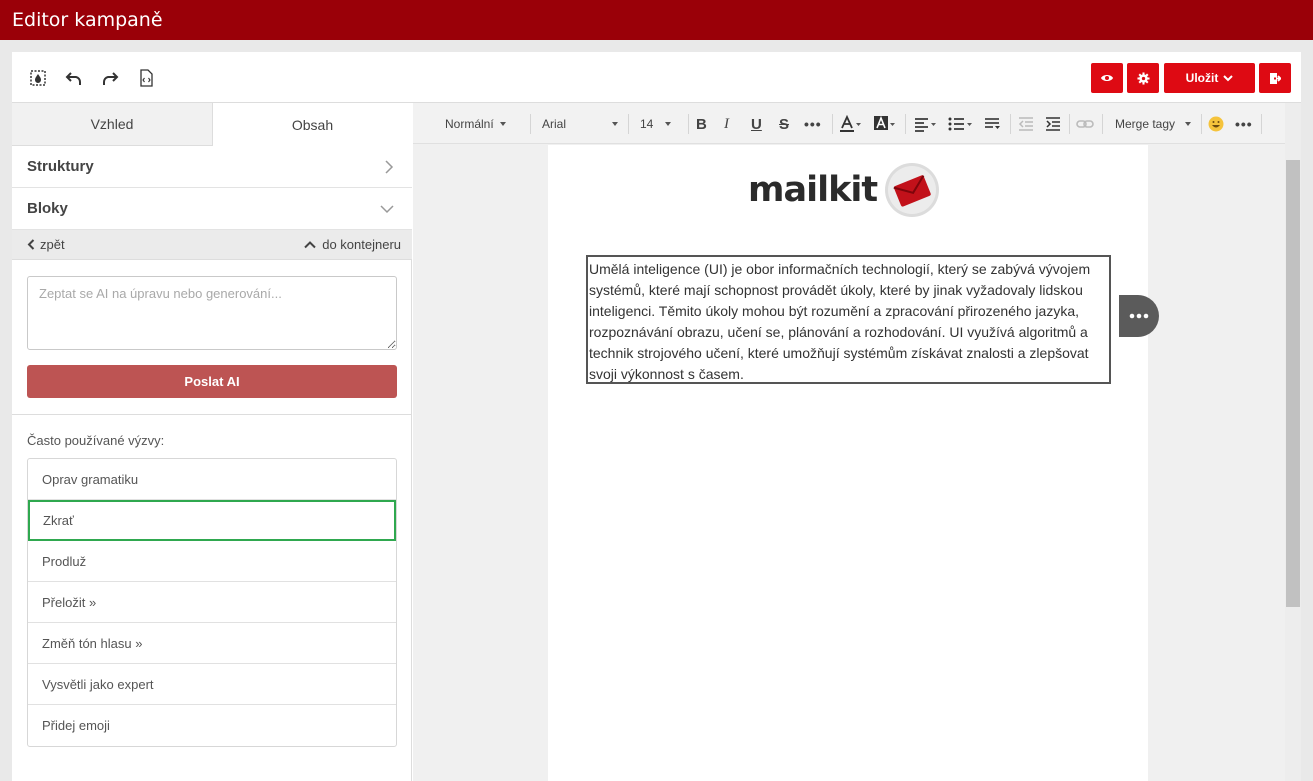 This screenshot has width=1313, height=781. I want to click on save-button: Uložit, so click(1209, 78).